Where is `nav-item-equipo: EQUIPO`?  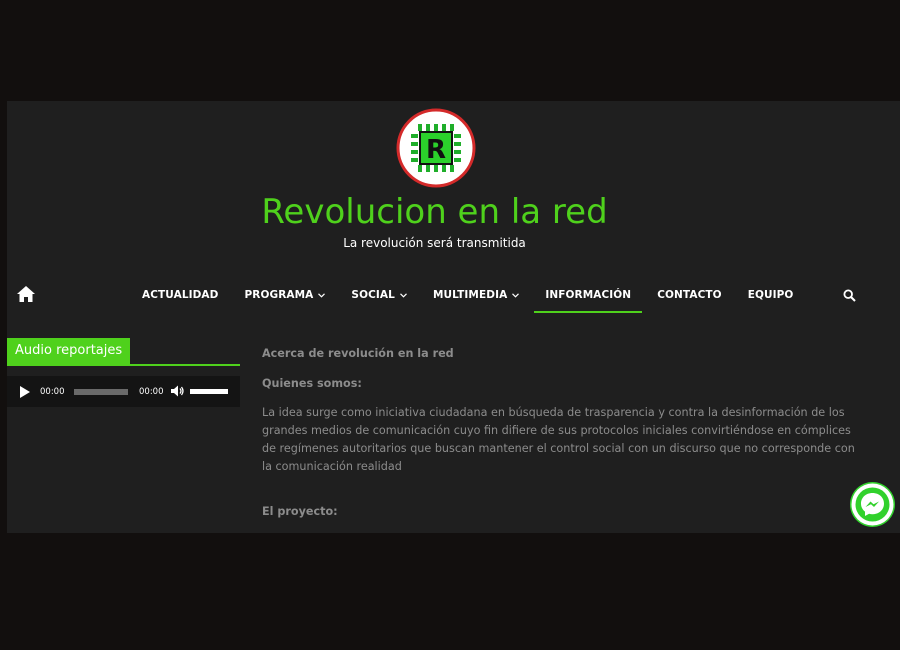 nav-item-equipo: EQUIPO is located at coordinates (771, 296).